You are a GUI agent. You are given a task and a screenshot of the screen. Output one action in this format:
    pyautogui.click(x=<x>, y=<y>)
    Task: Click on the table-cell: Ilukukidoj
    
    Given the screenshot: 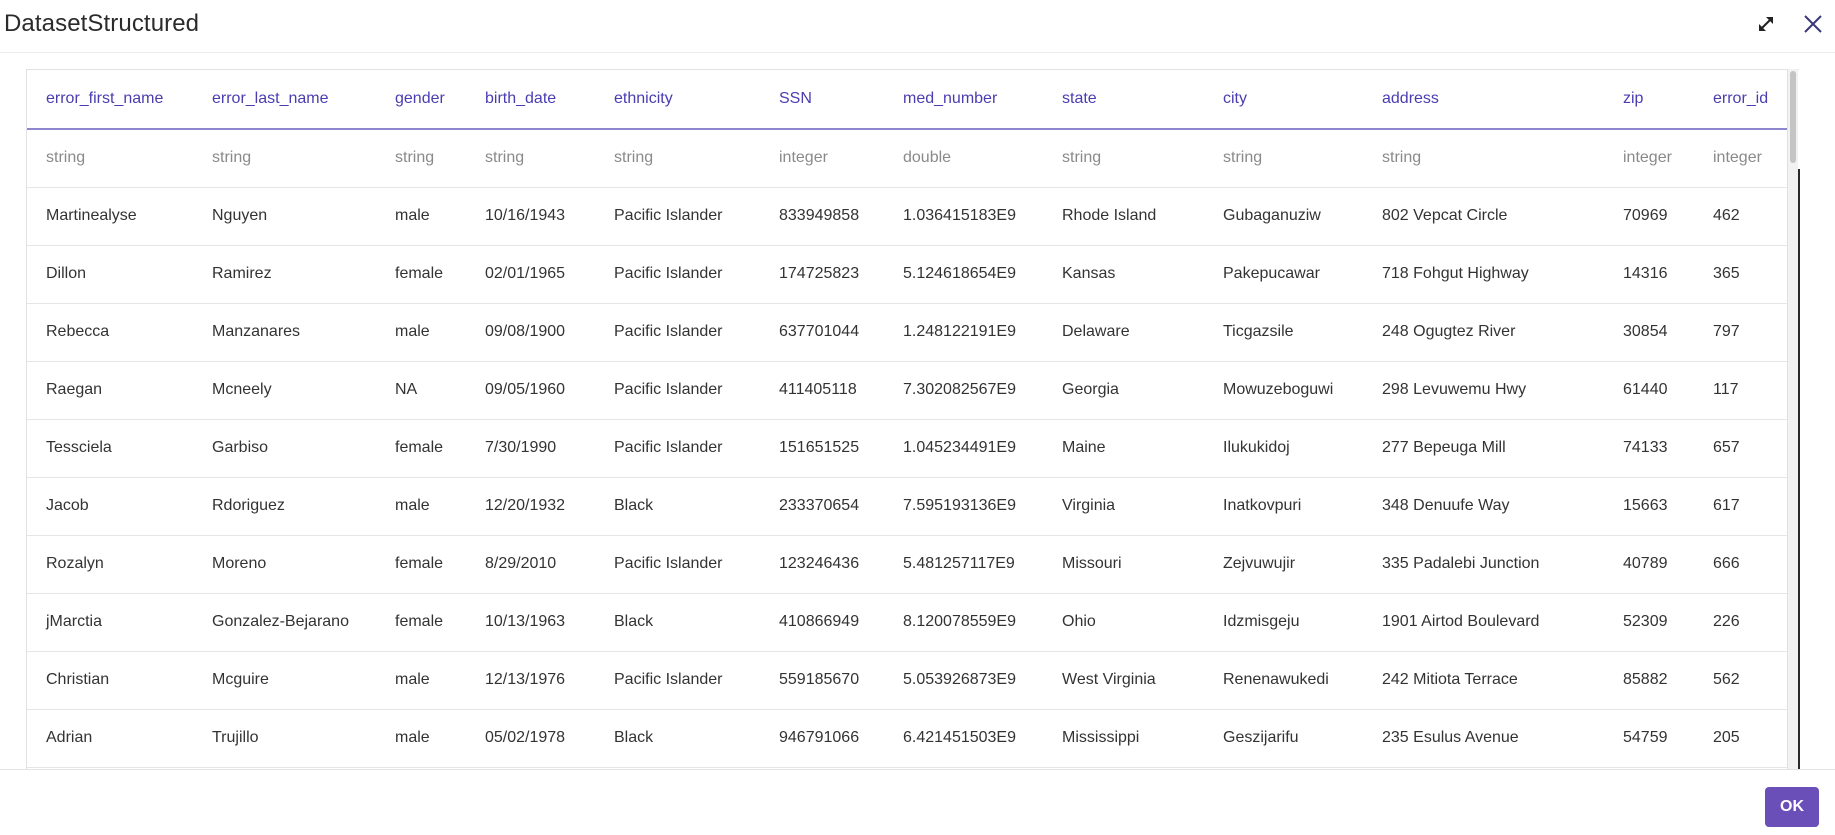 What is the action you would take?
    pyautogui.click(x=1283, y=448)
    